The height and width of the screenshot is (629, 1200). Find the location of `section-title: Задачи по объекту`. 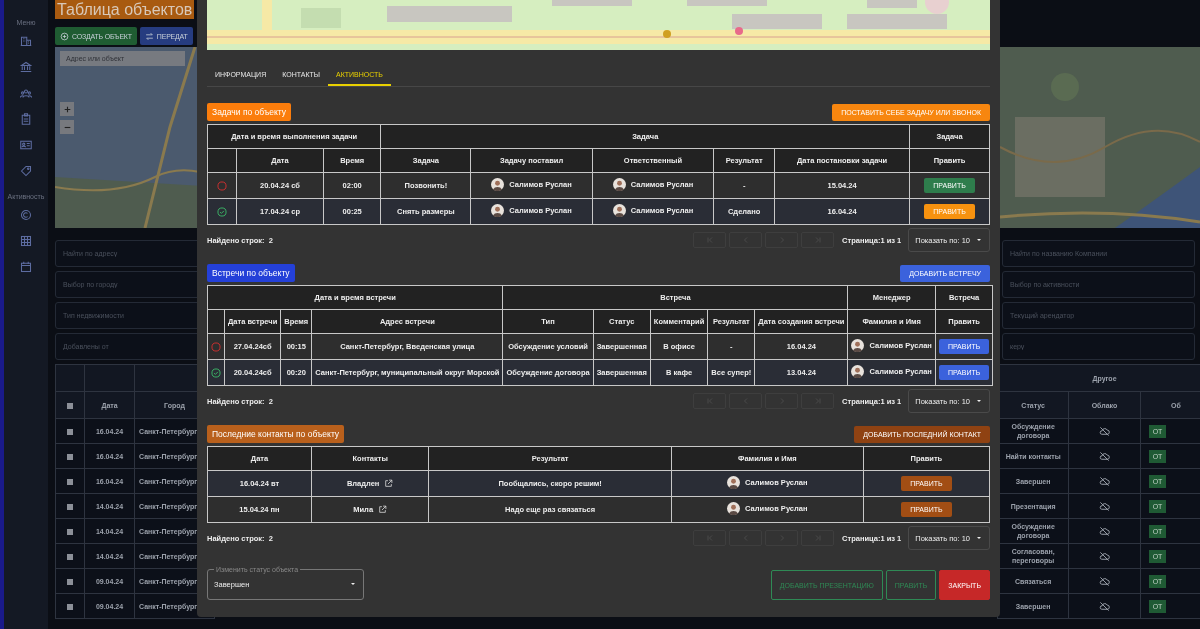

section-title: Задачи по объекту is located at coordinates (249, 112).